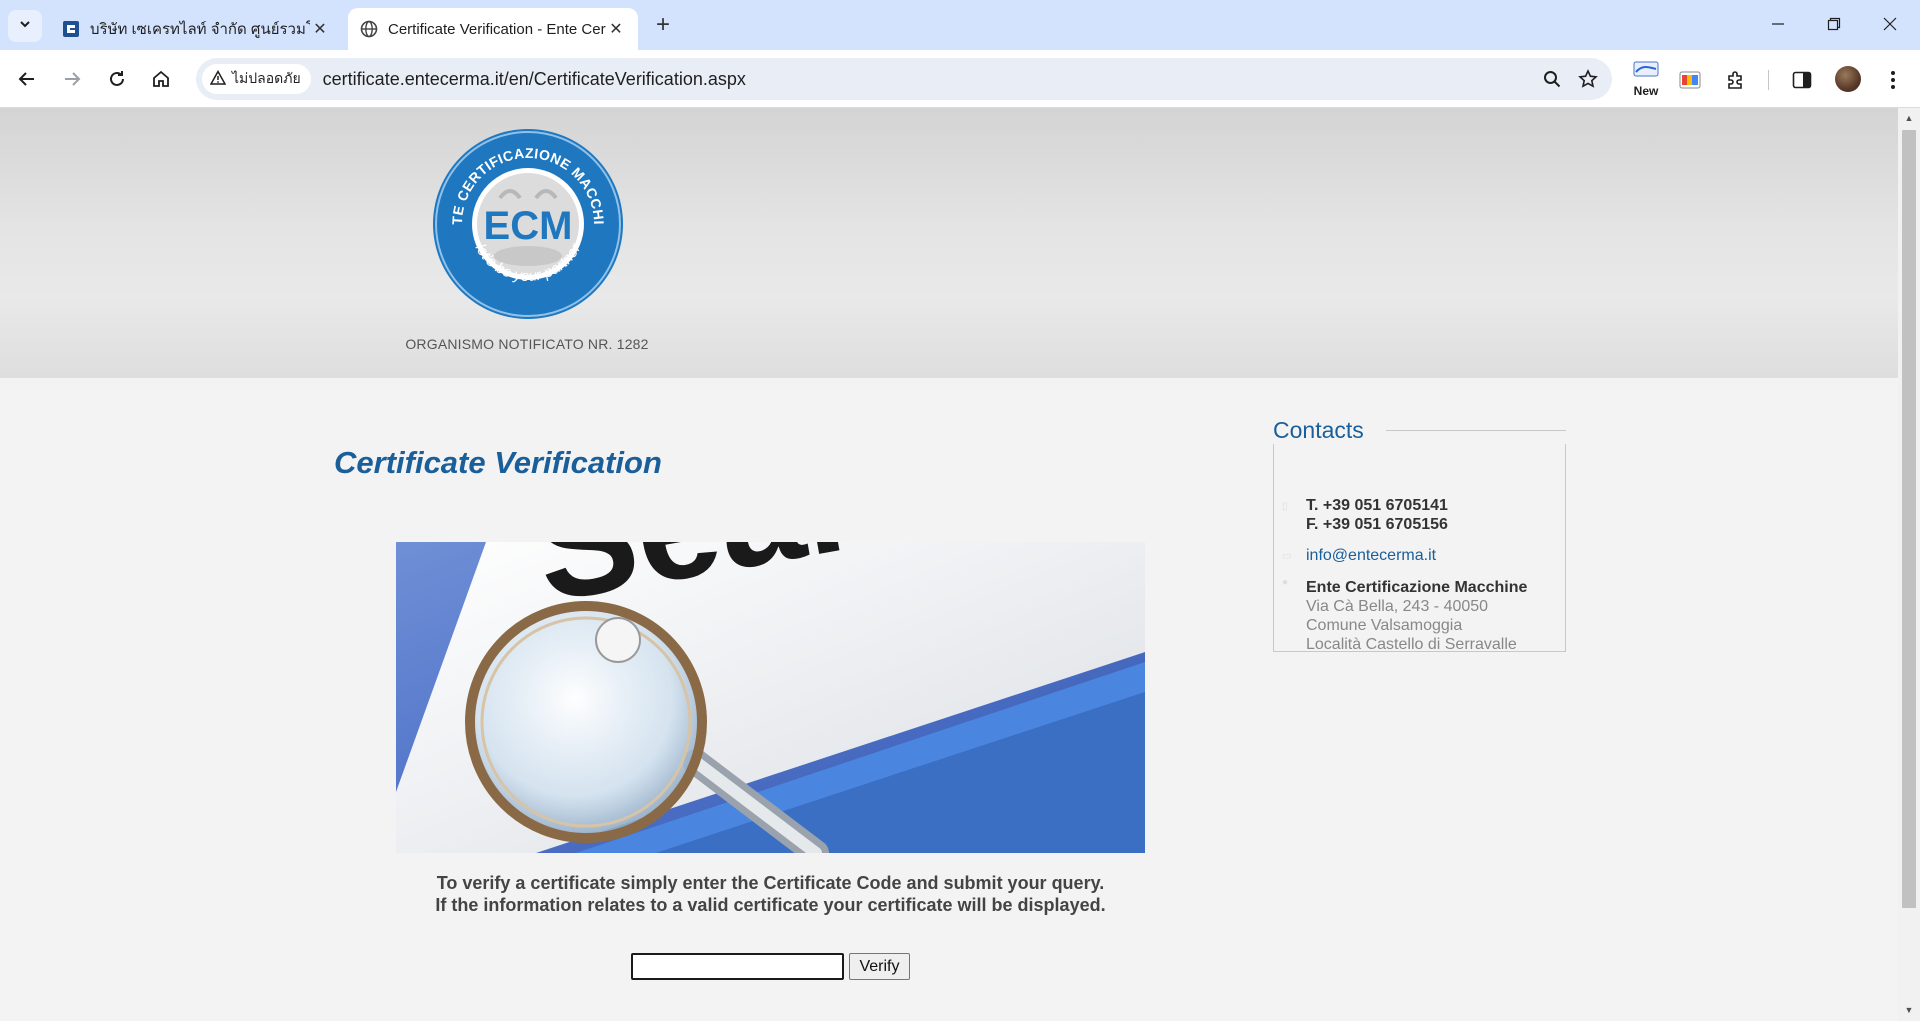 This screenshot has width=1920, height=1021. What do you see at coordinates (1646, 90) in the screenshot?
I see `extension-badge-label: New` at bounding box center [1646, 90].